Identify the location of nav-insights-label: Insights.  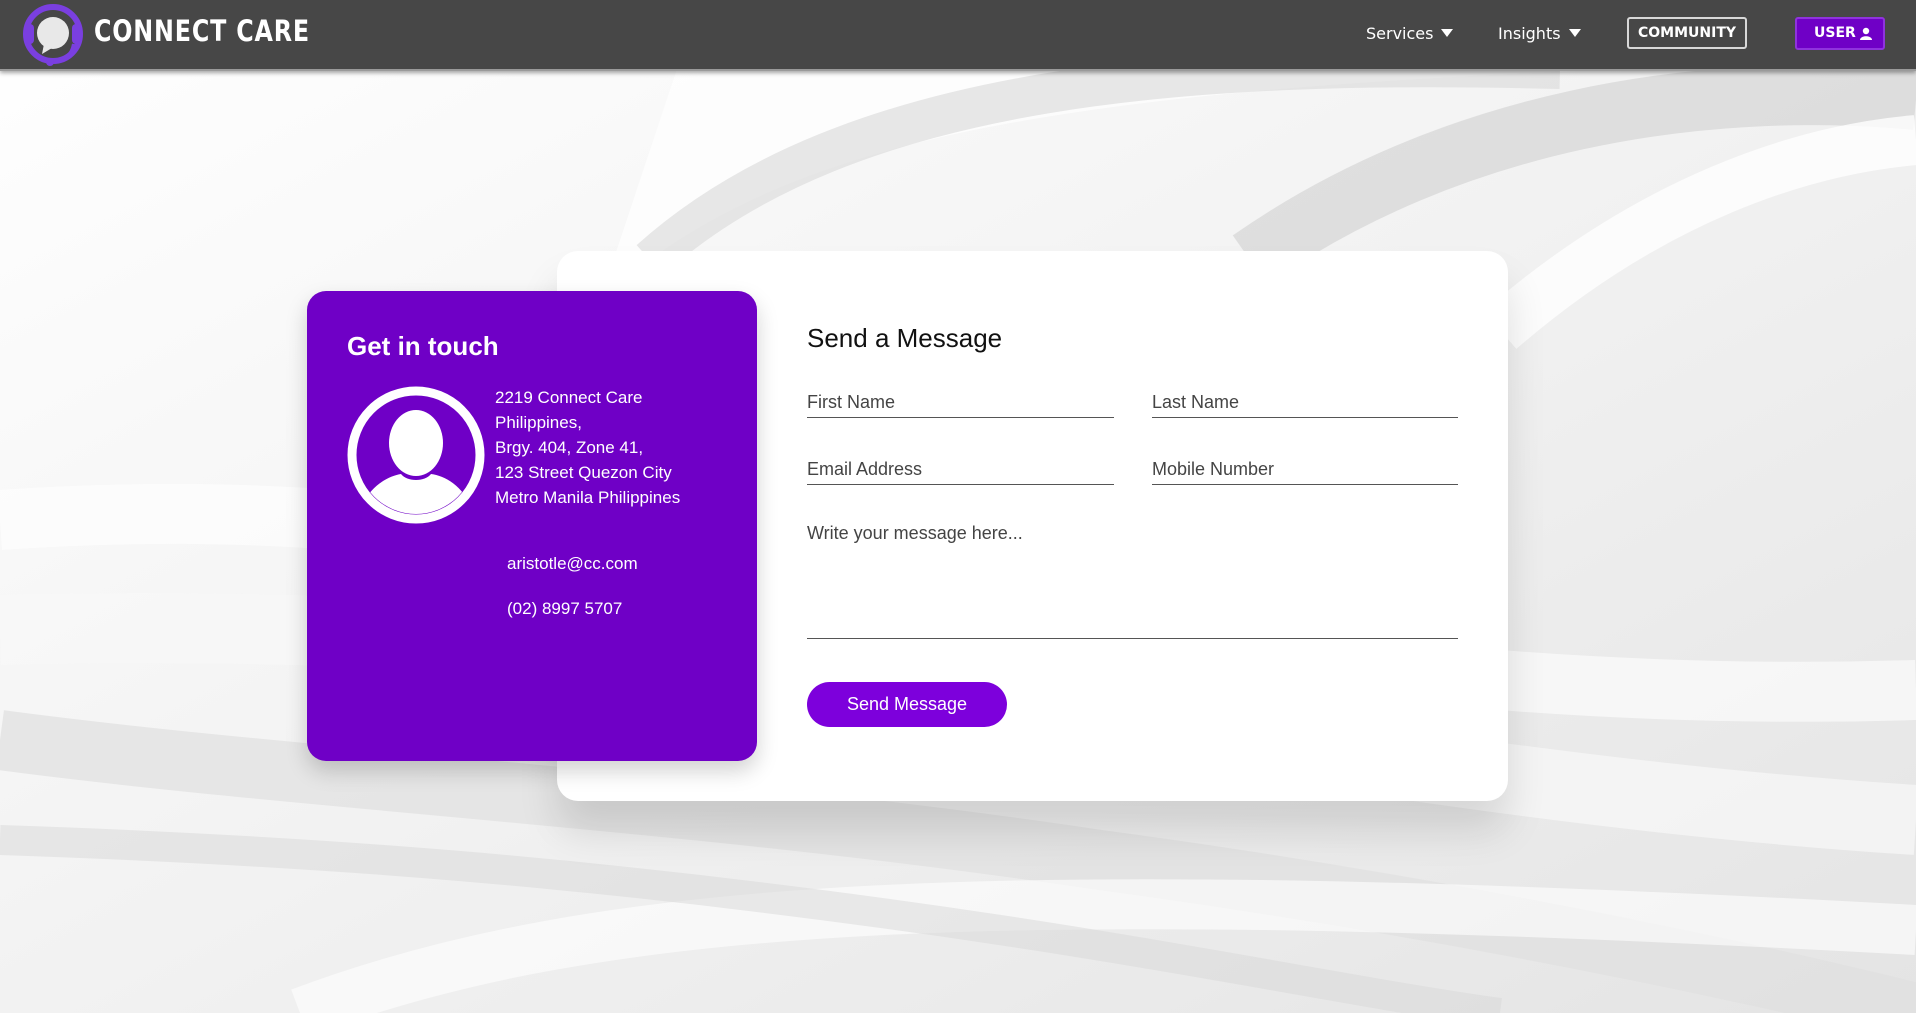
(1529, 33).